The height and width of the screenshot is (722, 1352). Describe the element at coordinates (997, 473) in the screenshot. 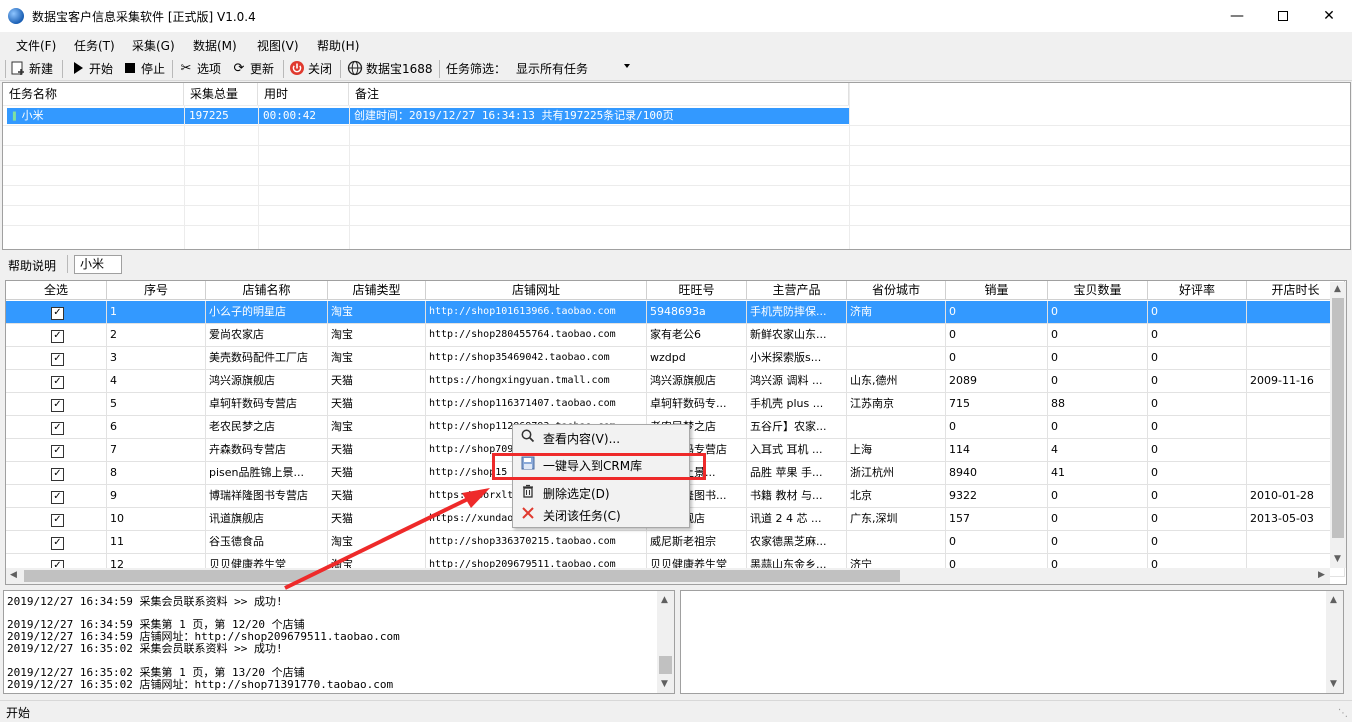

I see `cell-sales: 8940` at that location.